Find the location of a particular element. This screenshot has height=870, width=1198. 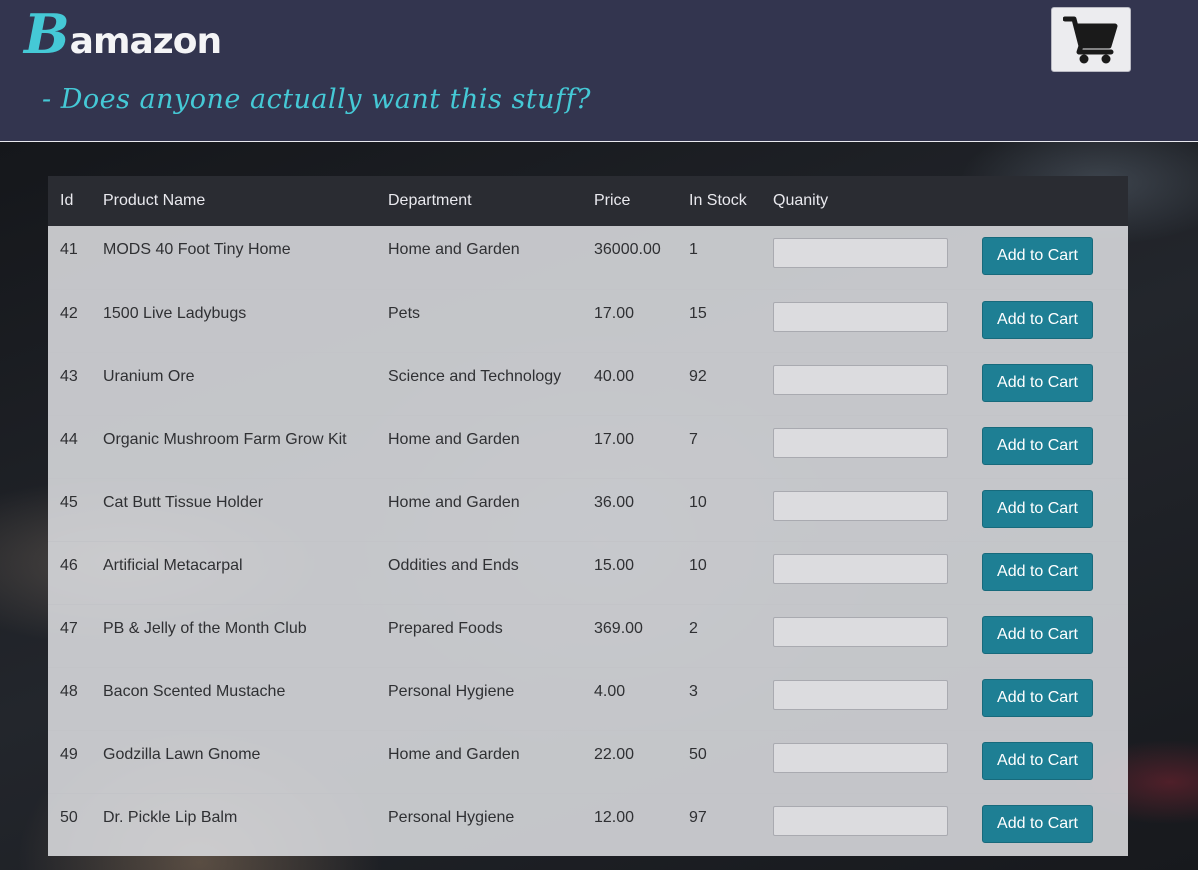

cell-id: 42 is located at coordinates (69, 313).